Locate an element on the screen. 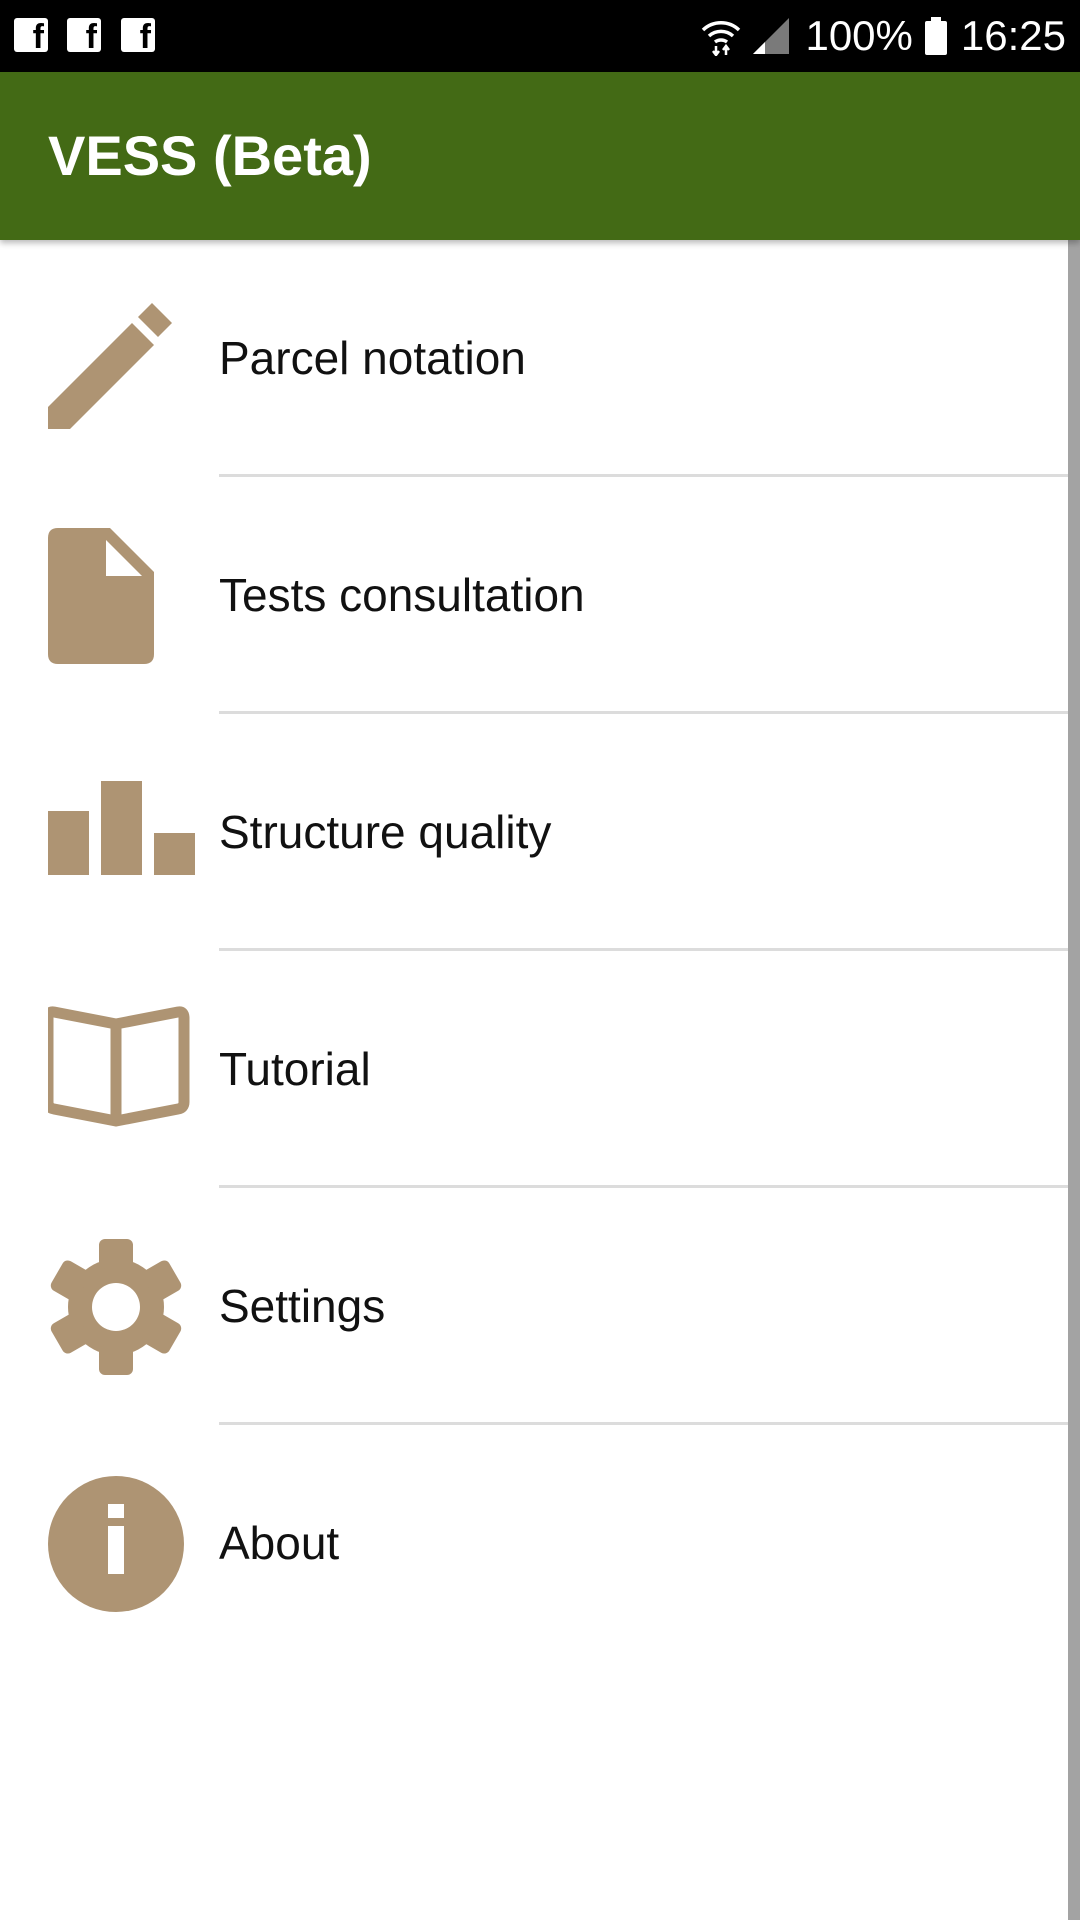  bar-chart-icon is located at coordinates (122, 833).